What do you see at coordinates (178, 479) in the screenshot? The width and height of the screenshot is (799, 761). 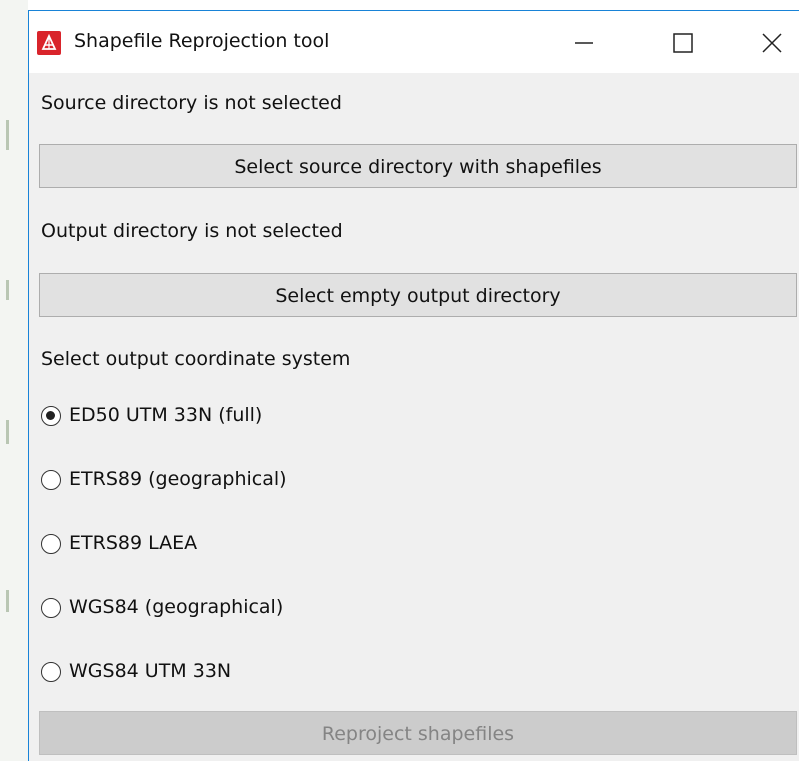 I see `radio-label: ETRS89 (geographical)` at bounding box center [178, 479].